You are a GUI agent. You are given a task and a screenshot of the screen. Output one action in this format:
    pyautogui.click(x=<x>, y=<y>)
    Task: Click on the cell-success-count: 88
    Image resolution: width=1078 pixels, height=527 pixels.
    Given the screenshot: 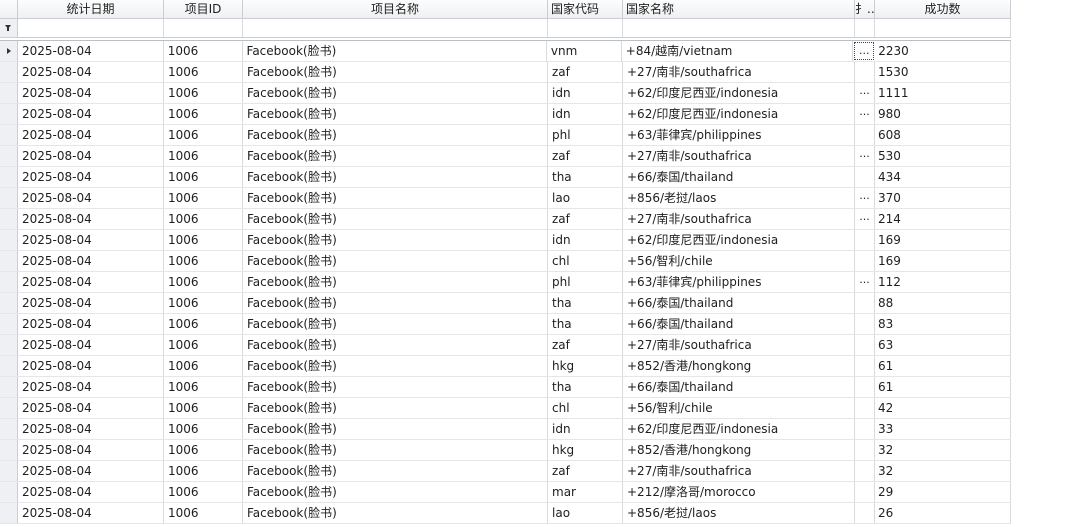 What is the action you would take?
    pyautogui.click(x=943, y=303)
    